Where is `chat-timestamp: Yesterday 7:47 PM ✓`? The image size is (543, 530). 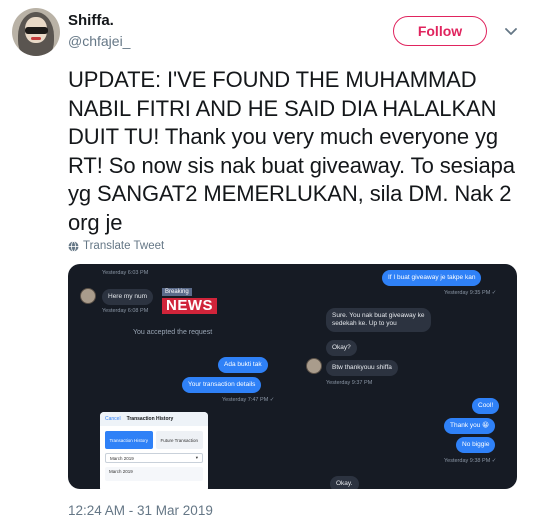
chat-timestamp: Yesterday 7:47 PM ✓ is located at coordinates (248, 400).